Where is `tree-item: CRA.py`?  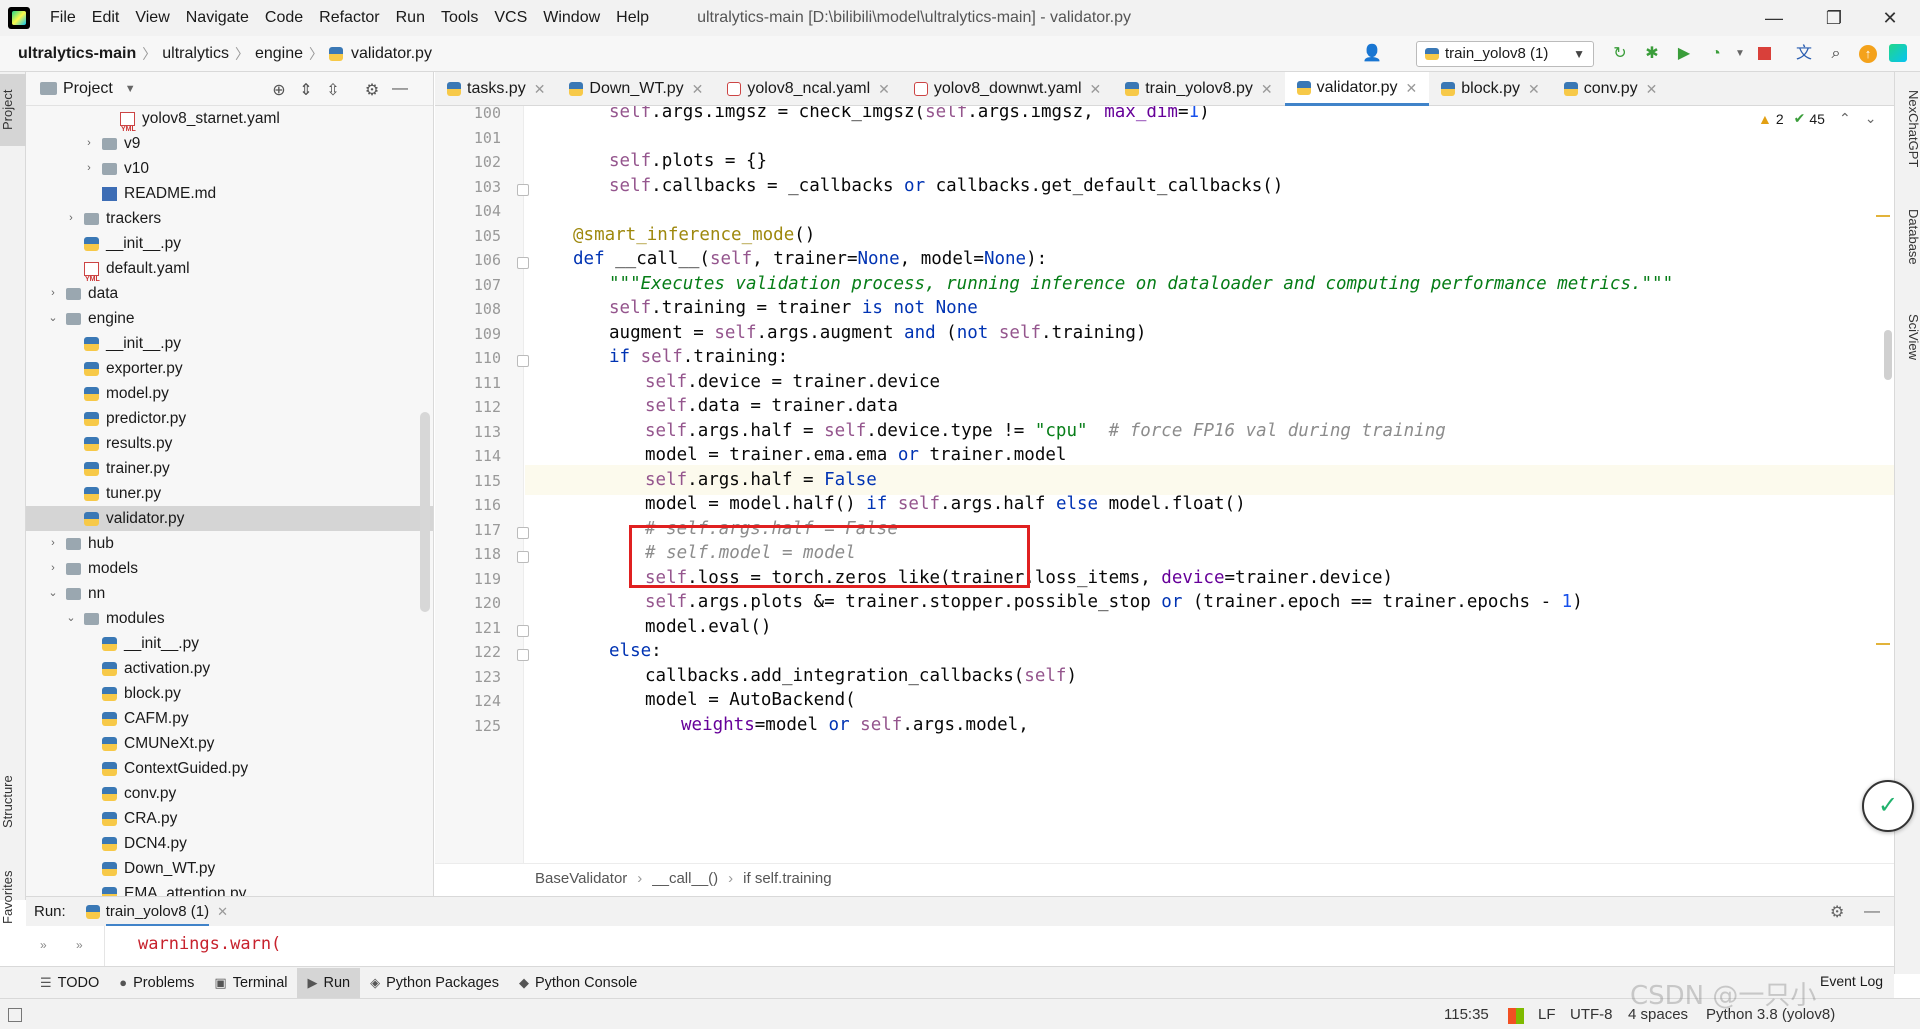 tree-item: CRA.py is located at coordinates (229, 818).